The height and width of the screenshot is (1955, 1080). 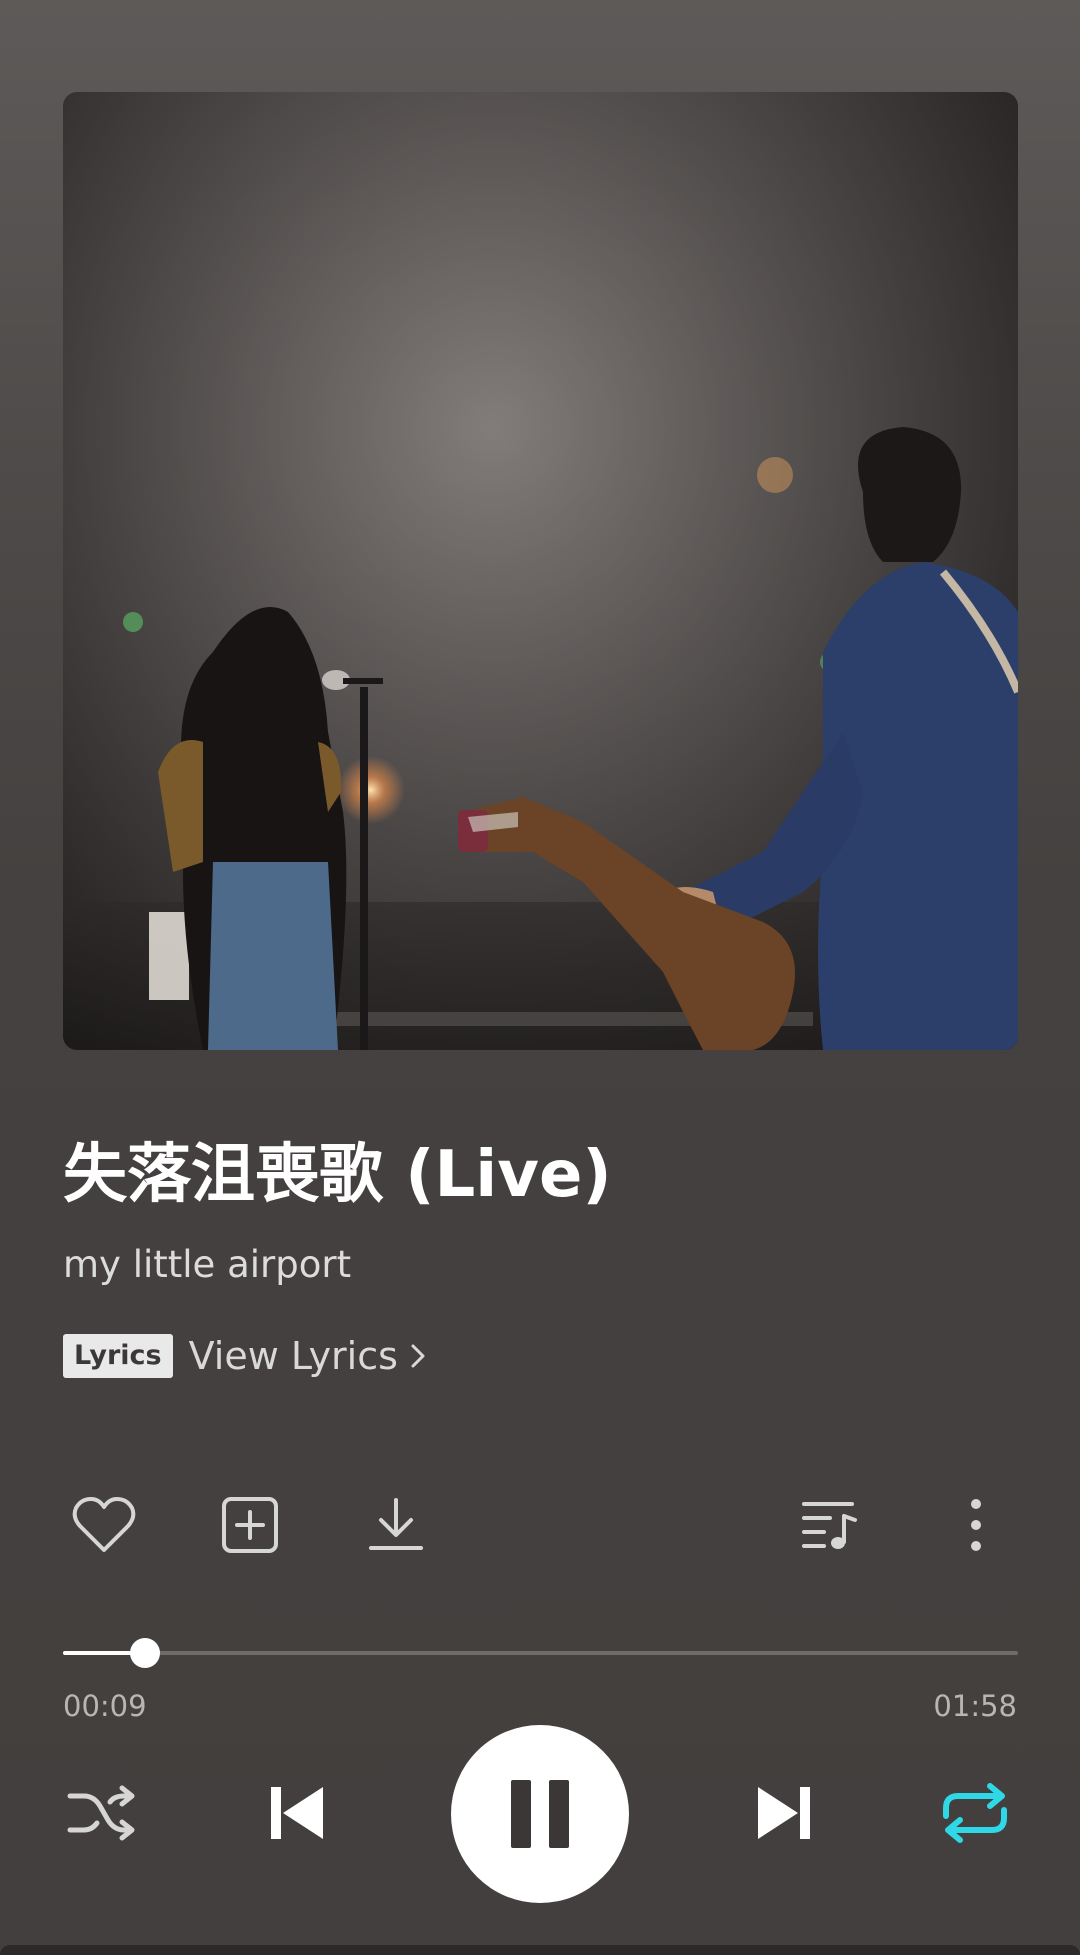 I want to click on pause-icon, so click(x=540, y=1814).